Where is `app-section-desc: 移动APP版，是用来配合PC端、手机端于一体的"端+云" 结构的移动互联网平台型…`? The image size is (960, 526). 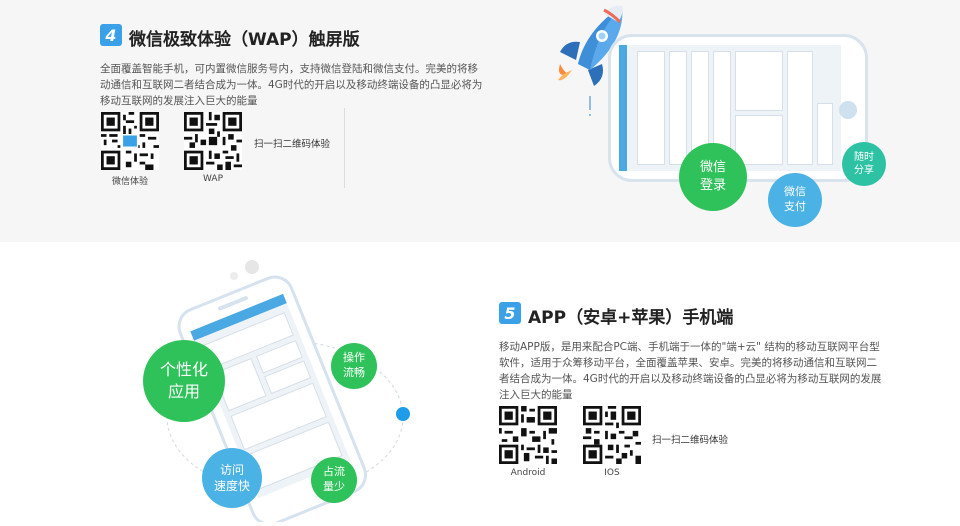
app-section-desc: 移动APP版，是用来配合PC端、手机端于一体的"端+云" 结构的移动互联网平台型… is located at coordinates (699, 371).